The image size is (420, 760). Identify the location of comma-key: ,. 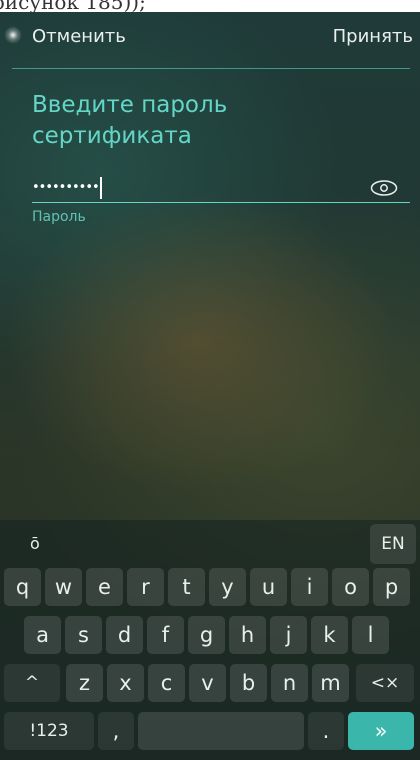
(116, 731).